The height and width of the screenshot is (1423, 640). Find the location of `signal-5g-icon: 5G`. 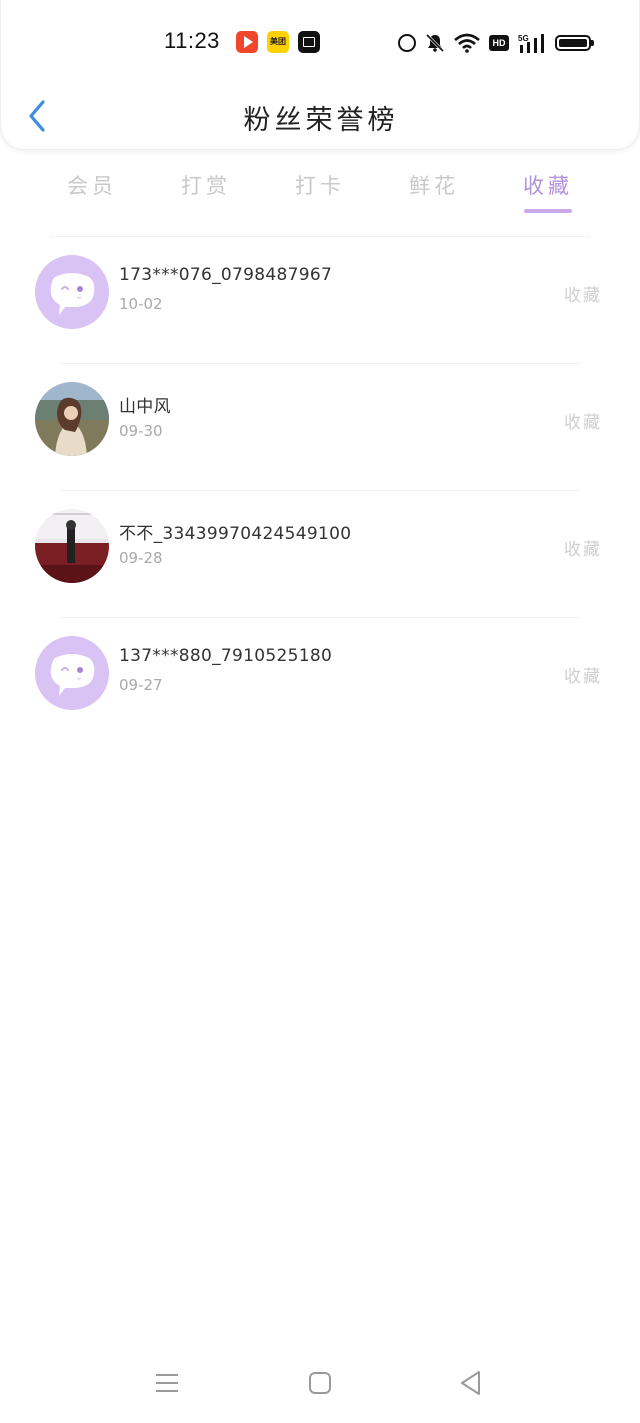

signal-5g-icon: 5G is located at coordinates (532, 43).